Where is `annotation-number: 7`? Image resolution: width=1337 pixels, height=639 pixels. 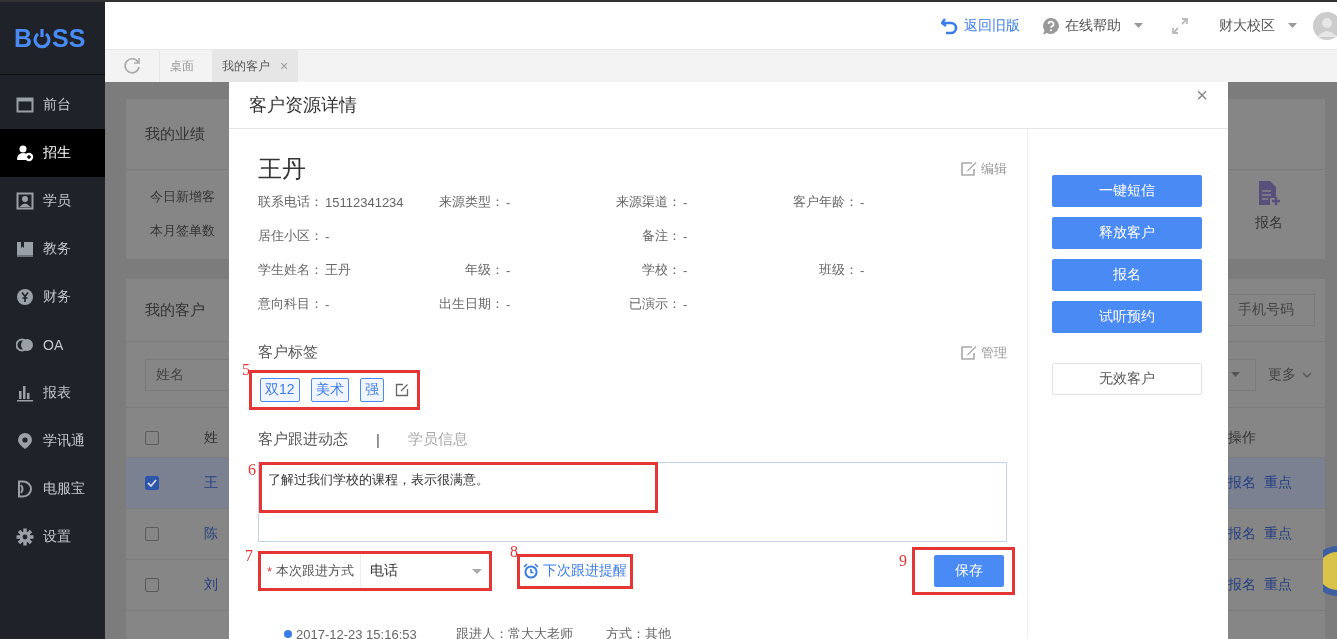 annotation-number: 7 is located at coordinates (249, 556).